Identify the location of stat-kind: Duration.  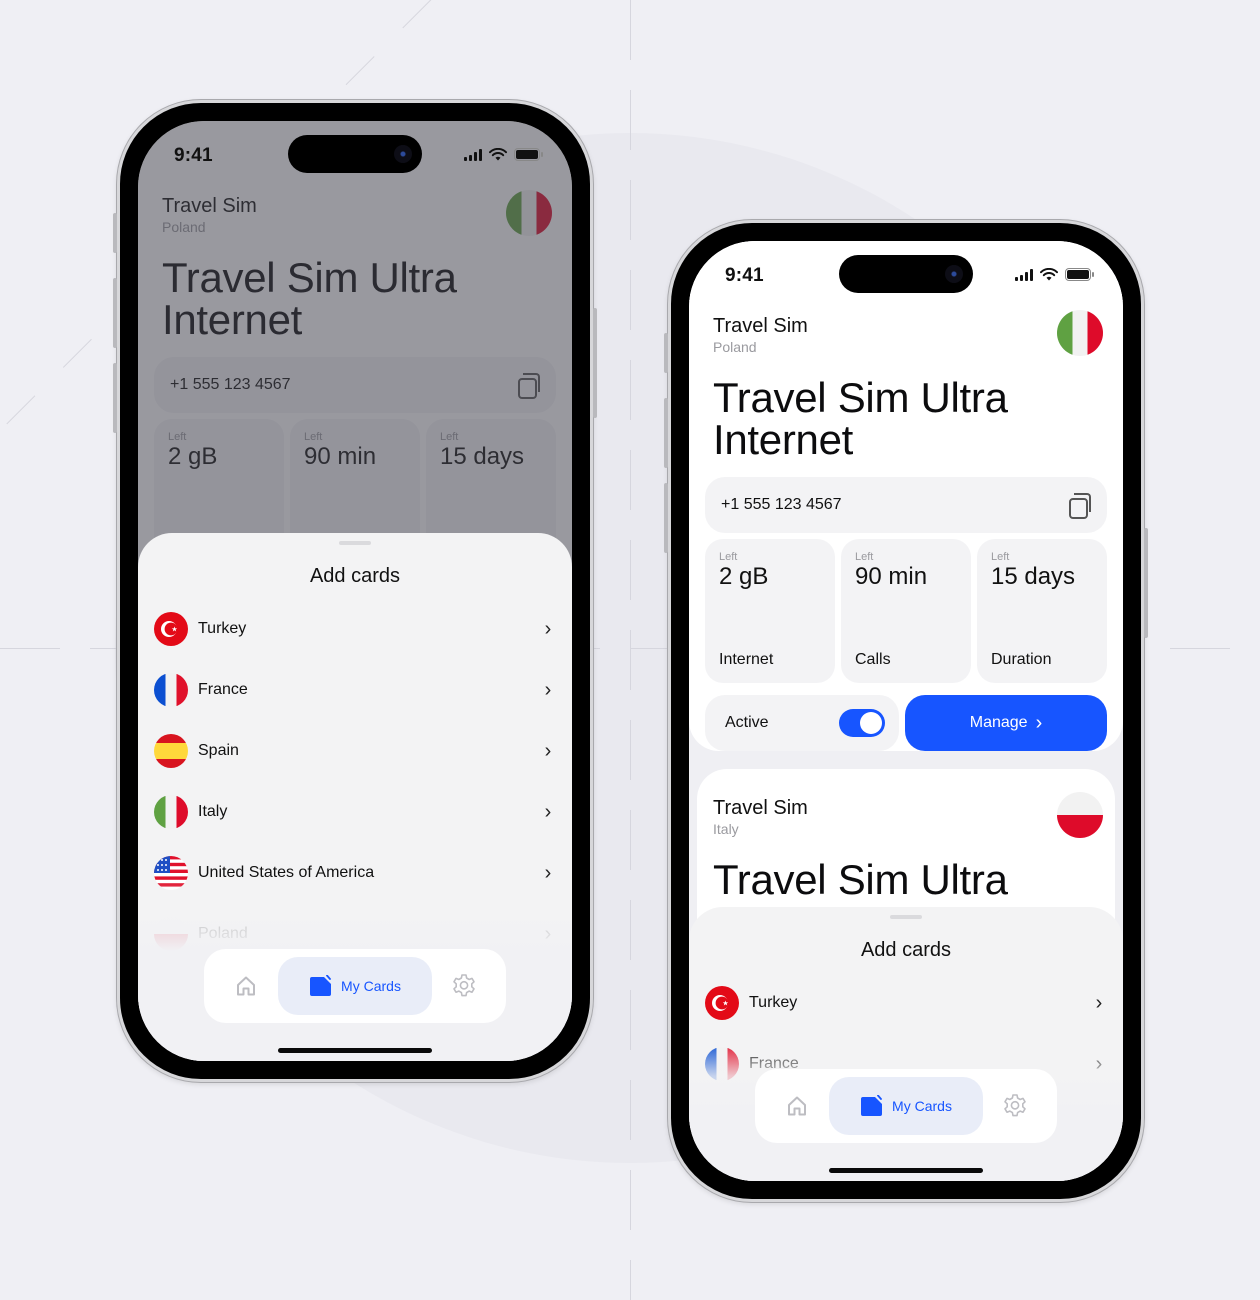
(1021, 659).